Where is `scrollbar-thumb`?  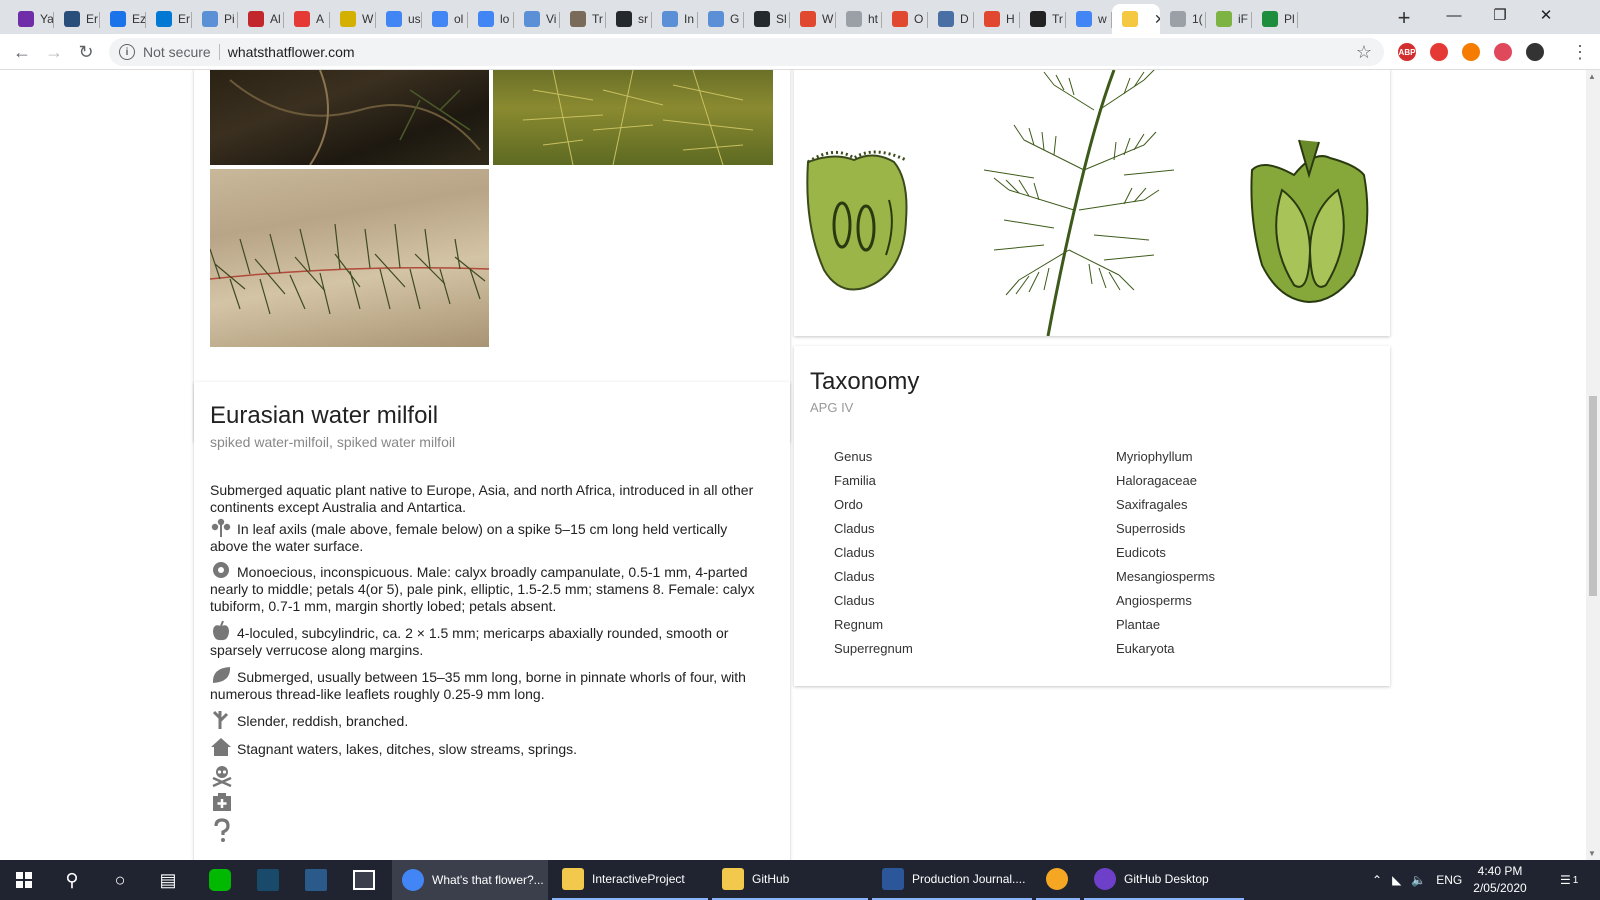 scrollbar-thumb is located at coordinates (1593, 496).